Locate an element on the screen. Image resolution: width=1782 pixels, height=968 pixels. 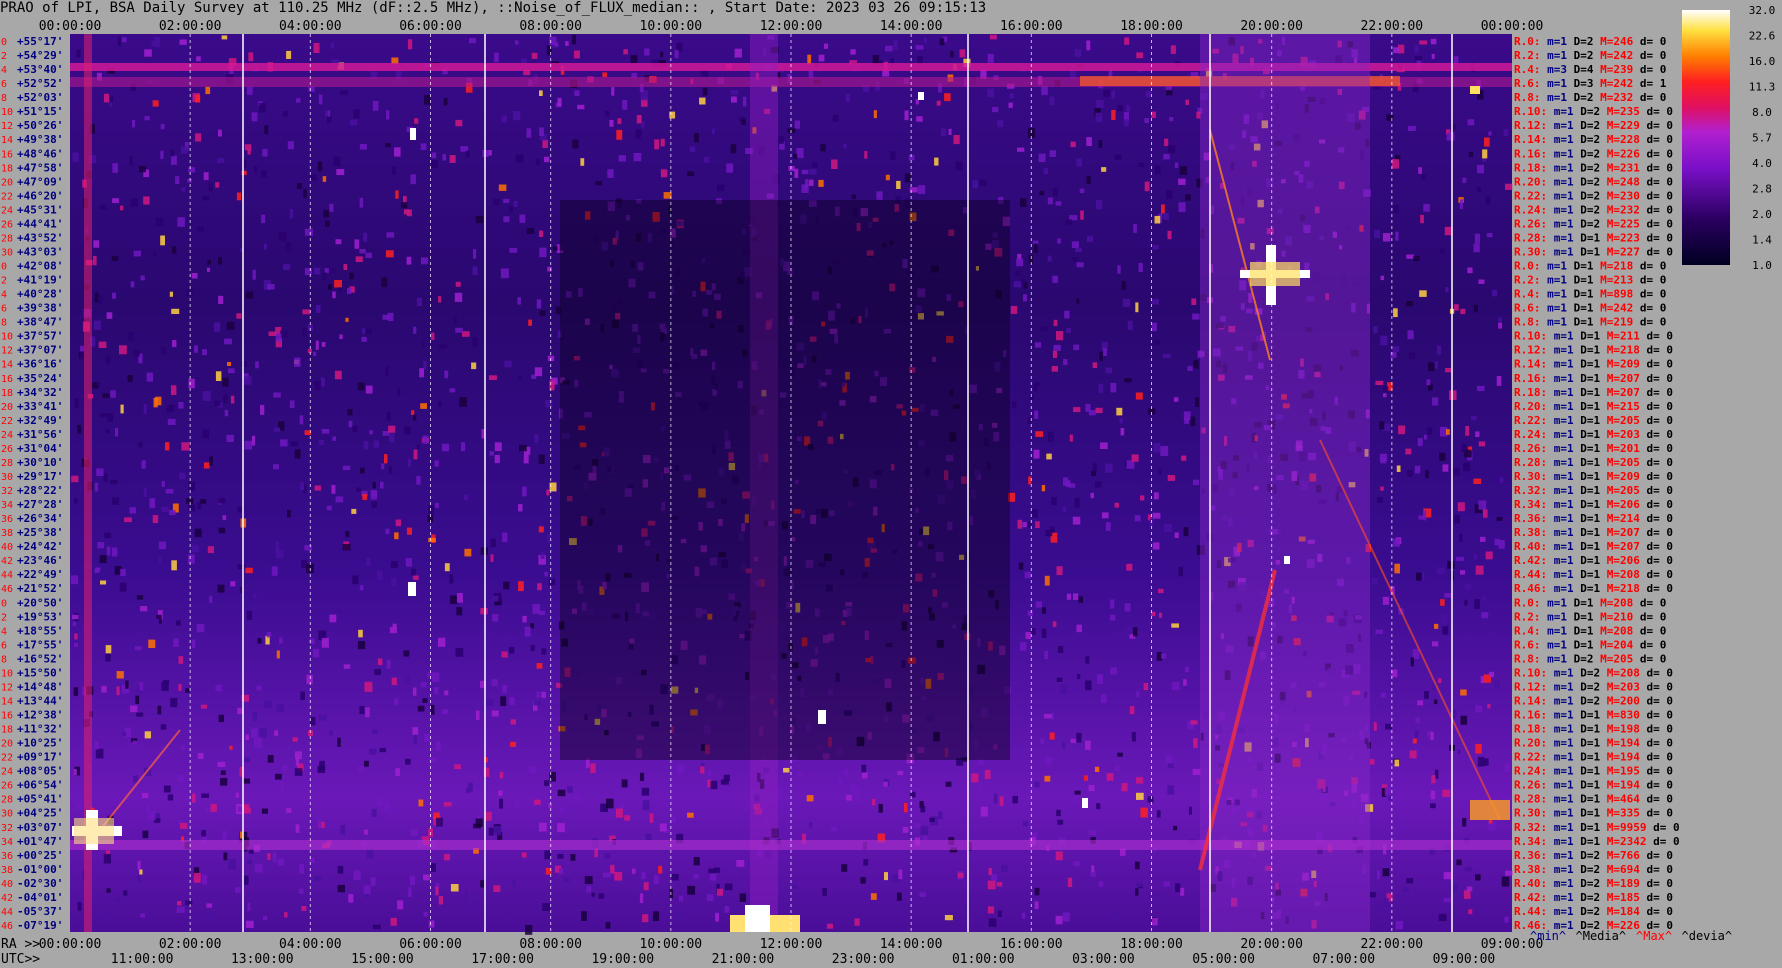
row-number-label: 46 is located at coordinates (7, 589).